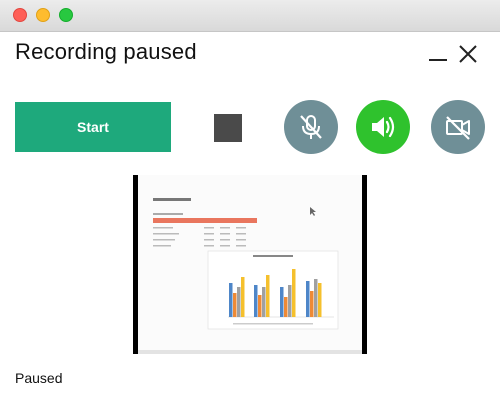 Image resolution: width=500 pixels, height=401 pixels. Describe the element at coordinates (106, 51) in the screenshot. I see `recording-status-title: Recording paused` at that location.